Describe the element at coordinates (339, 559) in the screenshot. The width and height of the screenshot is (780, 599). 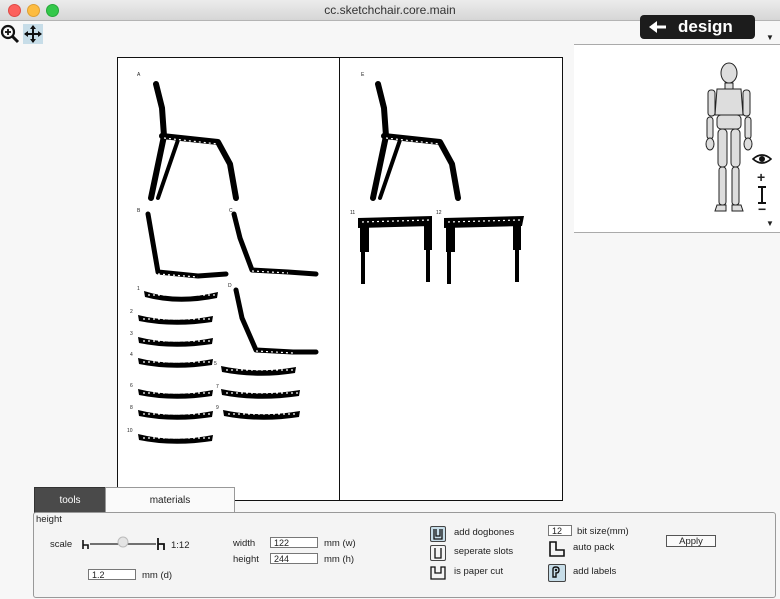
I see `height-unit: mm (h)` at that location.